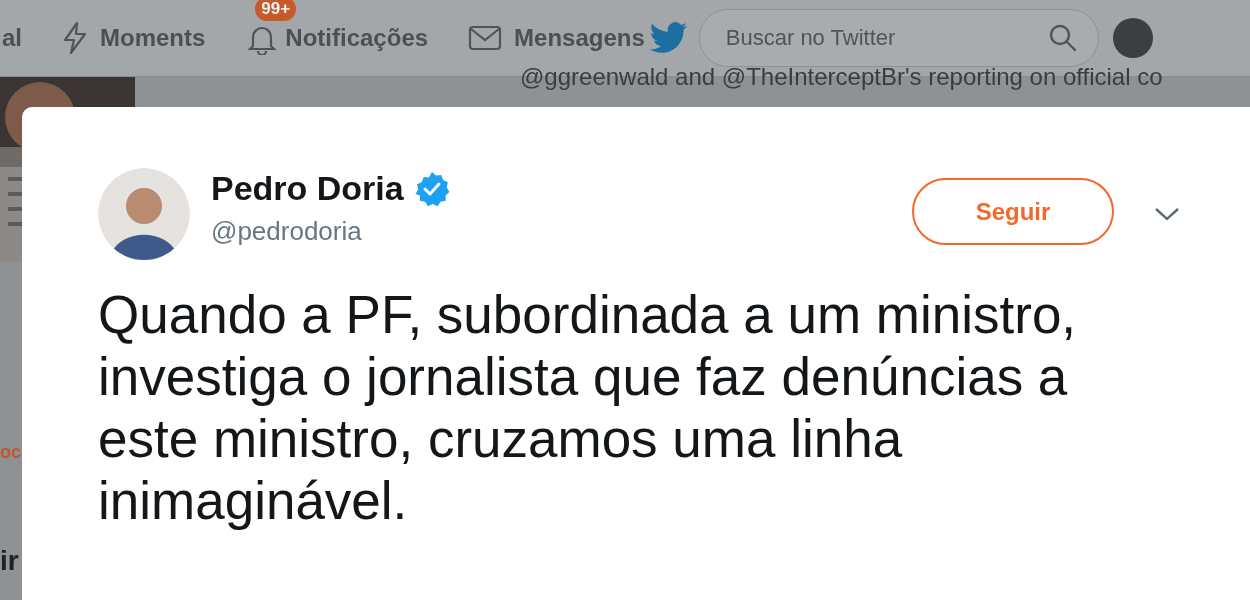 Image resolution: width=1250 pixels, height=600 pixels. I want to click on follow-button: Seguir, so click(1013, 211).